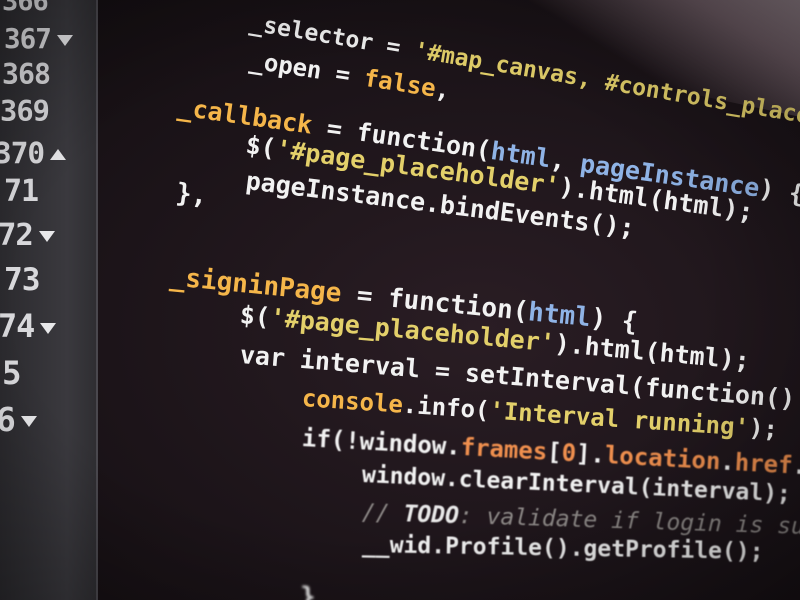  I want to click on code-token: href, so click(764, 464).